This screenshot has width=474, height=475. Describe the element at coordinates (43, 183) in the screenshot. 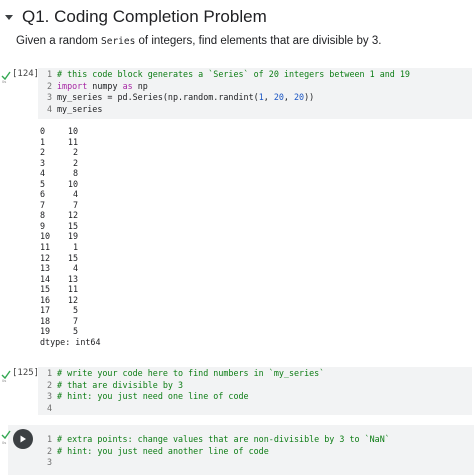

I see `output-index: 5` at that location.